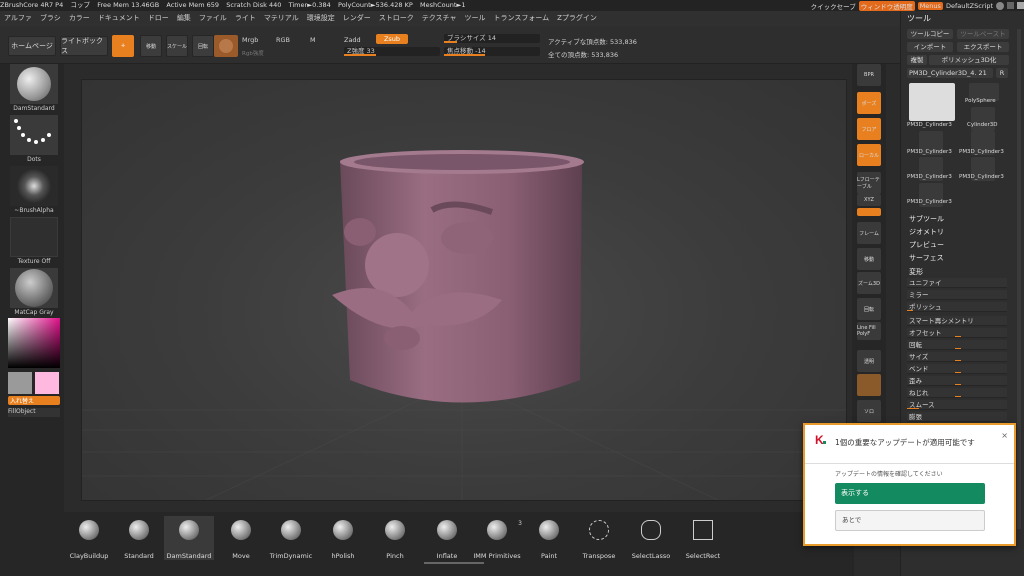 This screenshot has height=576, width=1024. Describe the element at coordinates (119, 18) in the screenshot. I see `menu-item: ドキュメント` at that location.